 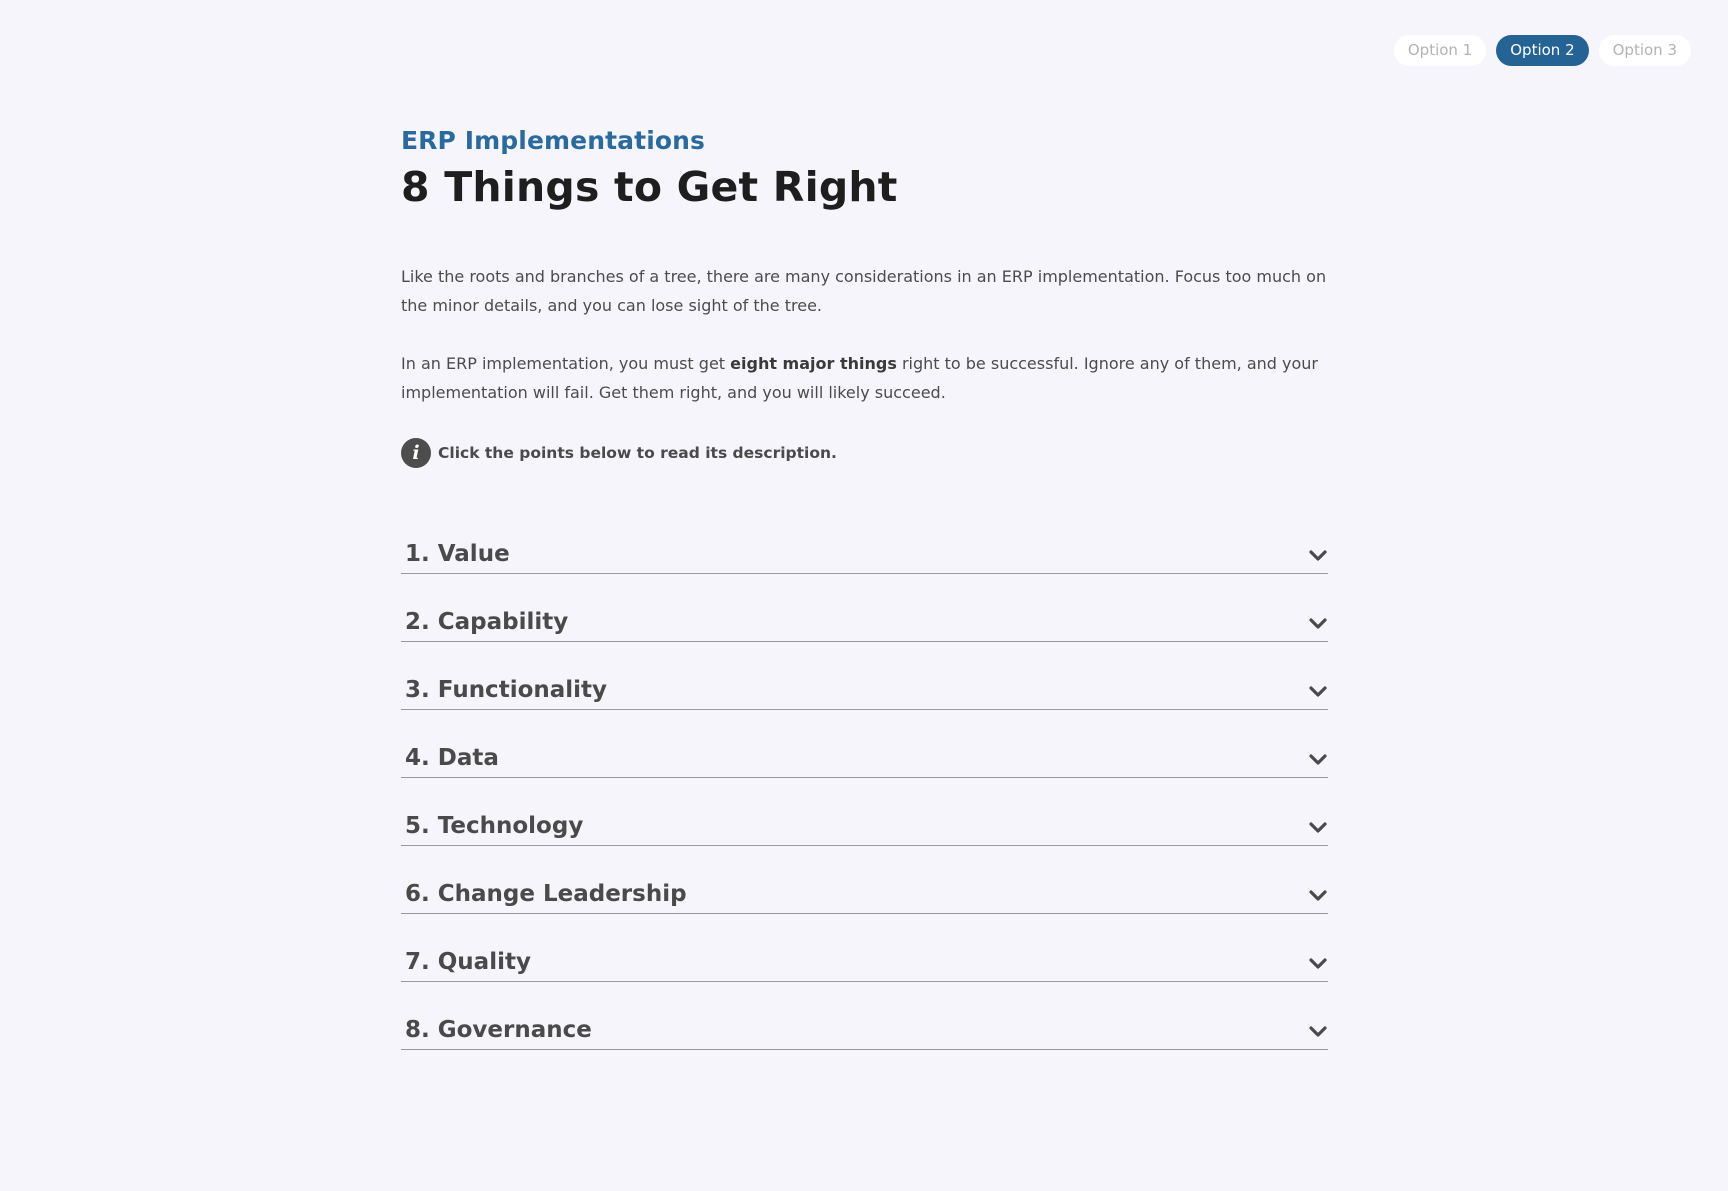 What do you see at coordinates (506, 690) in the screenshot?
I see `accordion-item-label: 3. Functionality` at bounding box center [506, 690].